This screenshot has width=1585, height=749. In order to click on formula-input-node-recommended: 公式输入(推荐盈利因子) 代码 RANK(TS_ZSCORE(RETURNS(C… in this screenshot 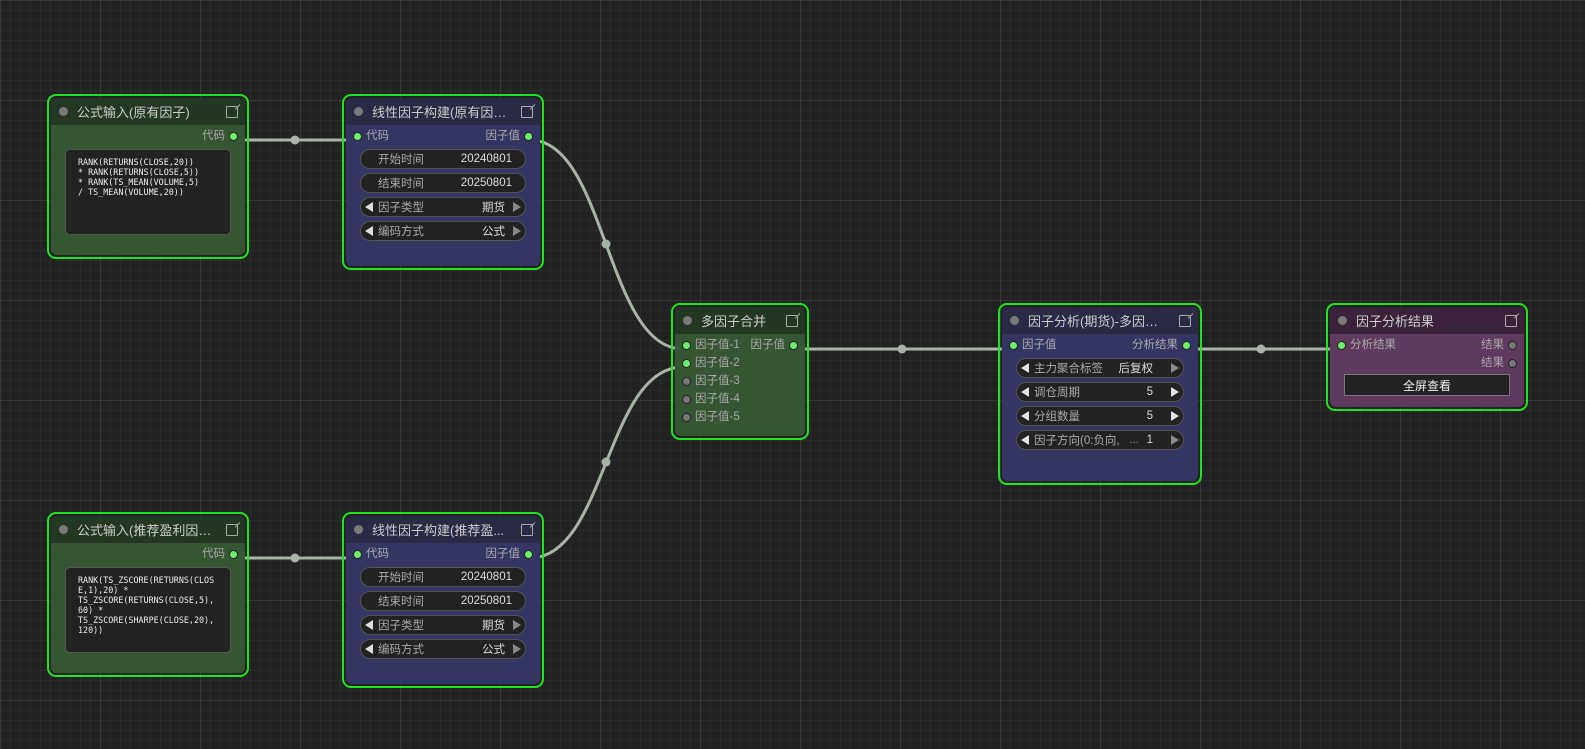, I will do `click(148, 594)`.